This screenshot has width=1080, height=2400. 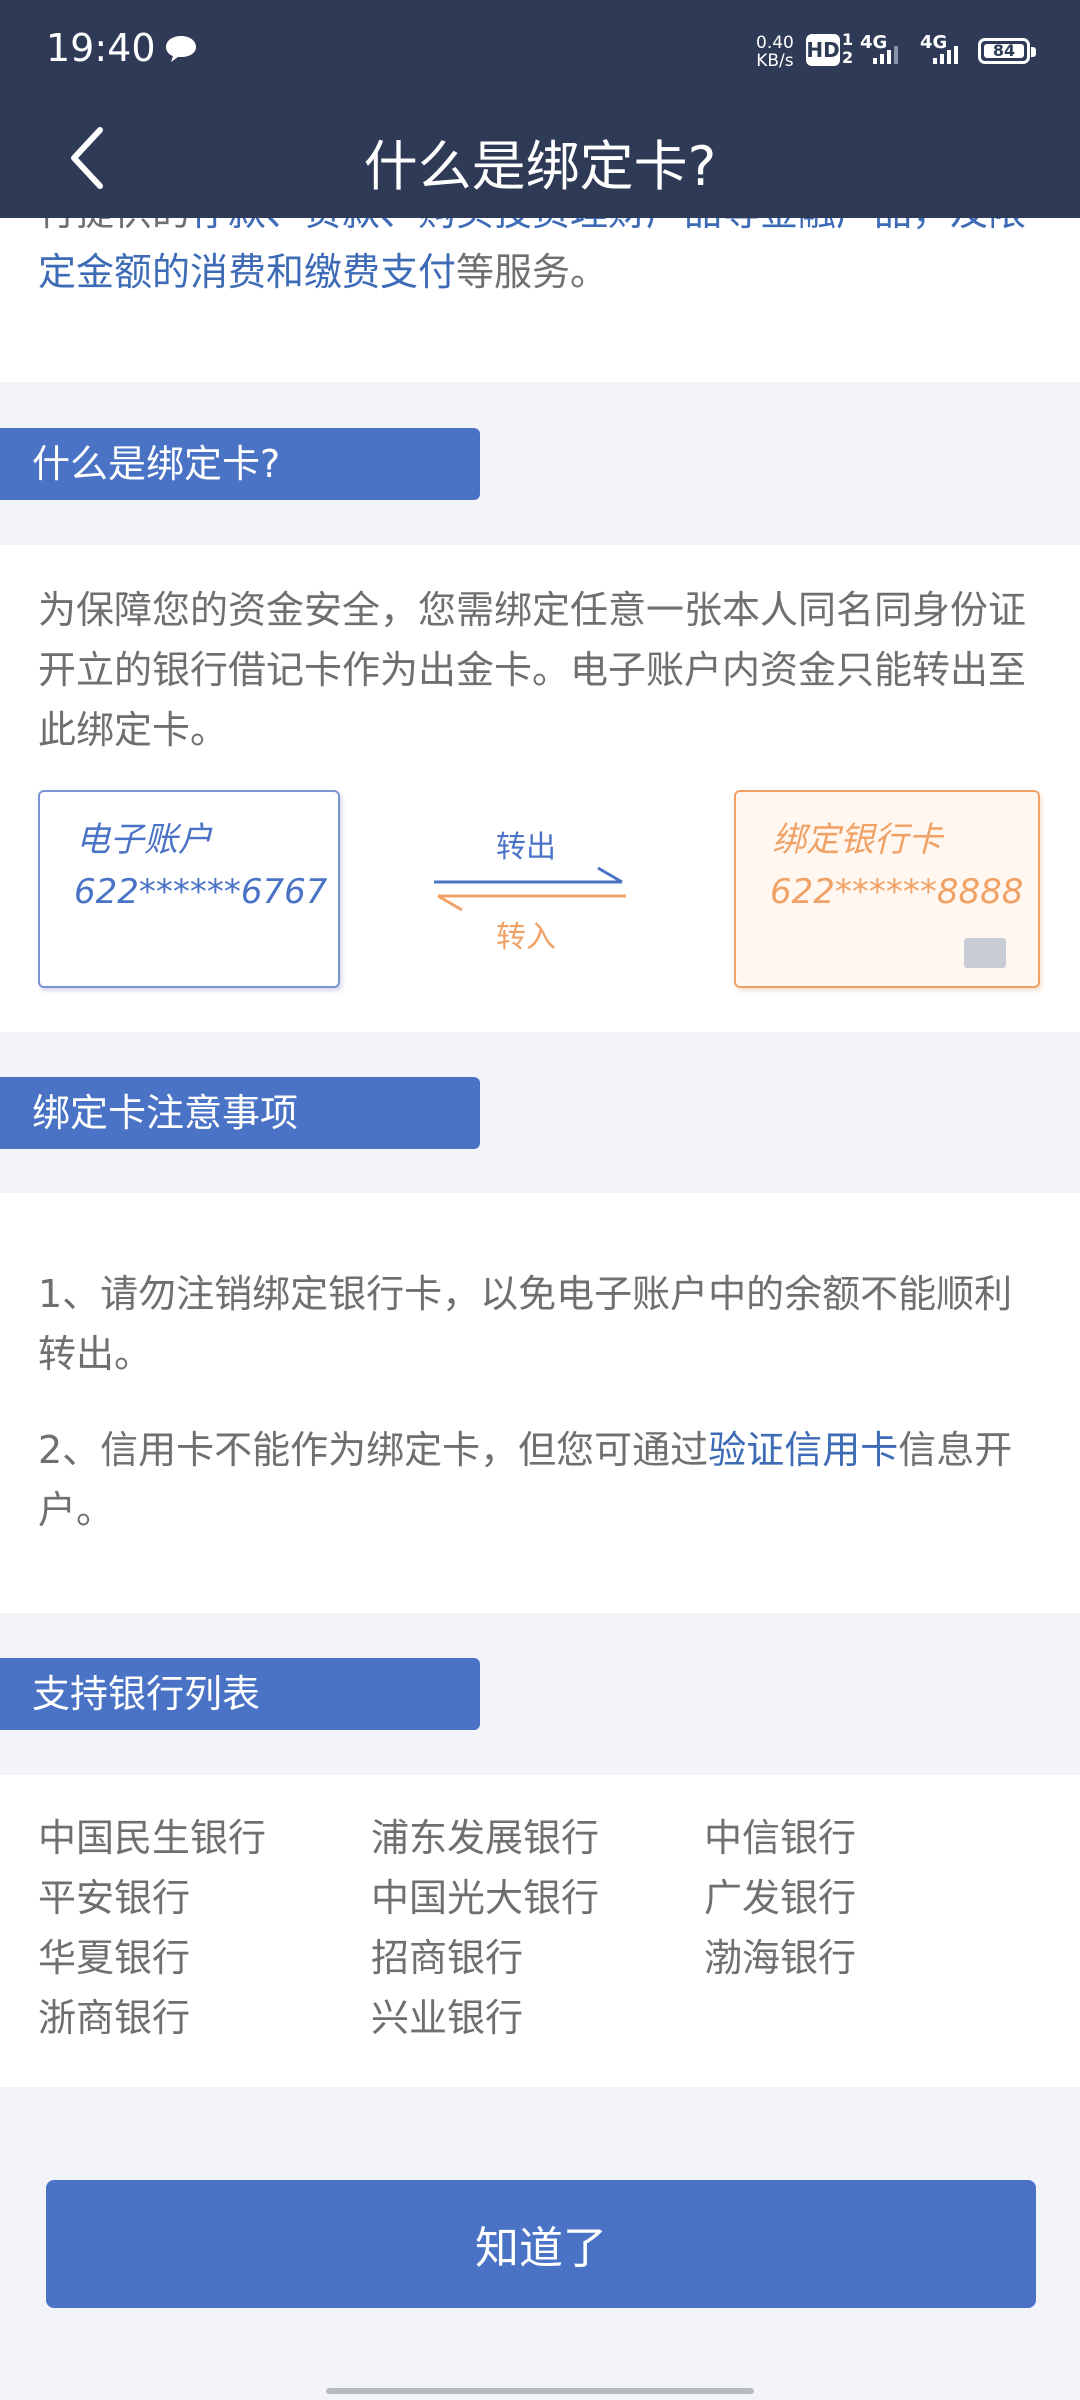 I want to click on bank-item: 中国民生银行, so click(x=152, y=1838).